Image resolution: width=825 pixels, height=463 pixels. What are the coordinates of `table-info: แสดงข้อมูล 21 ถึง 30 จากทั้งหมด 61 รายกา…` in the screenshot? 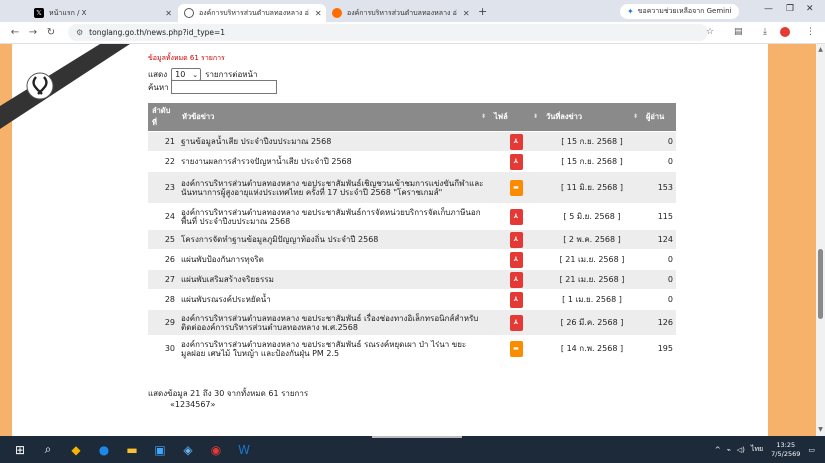 It's located at (228, 393).